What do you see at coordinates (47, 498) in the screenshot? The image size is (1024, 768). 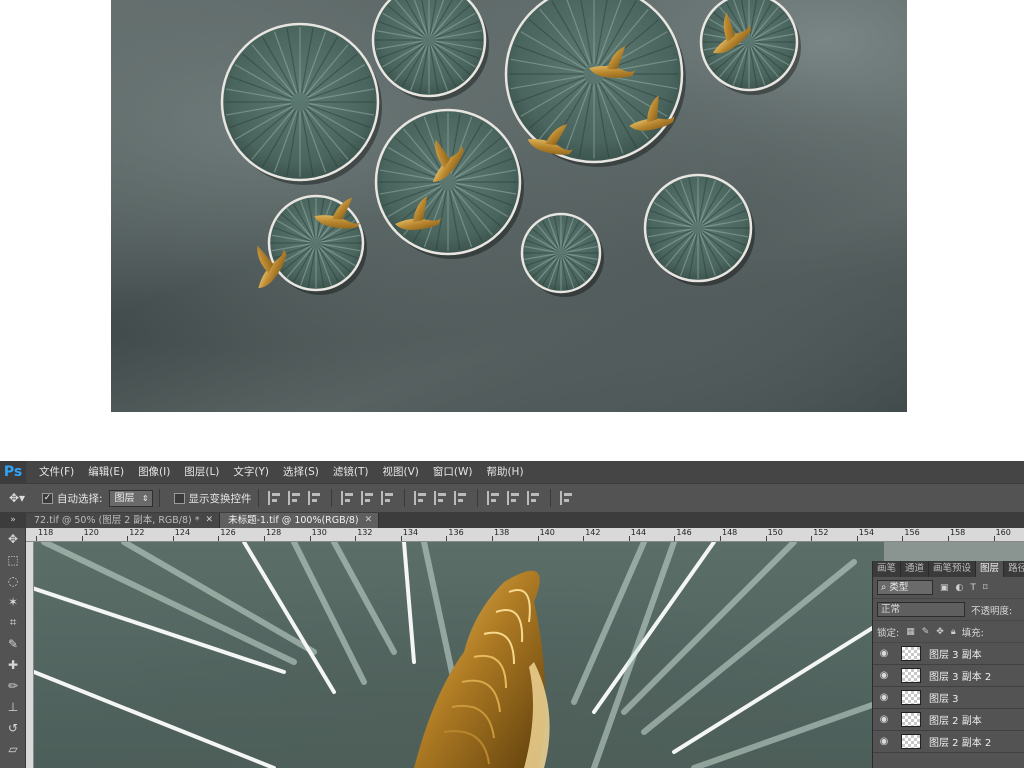 I see `auto-select-checkbox: ✓` at bounding box center [47, 498].